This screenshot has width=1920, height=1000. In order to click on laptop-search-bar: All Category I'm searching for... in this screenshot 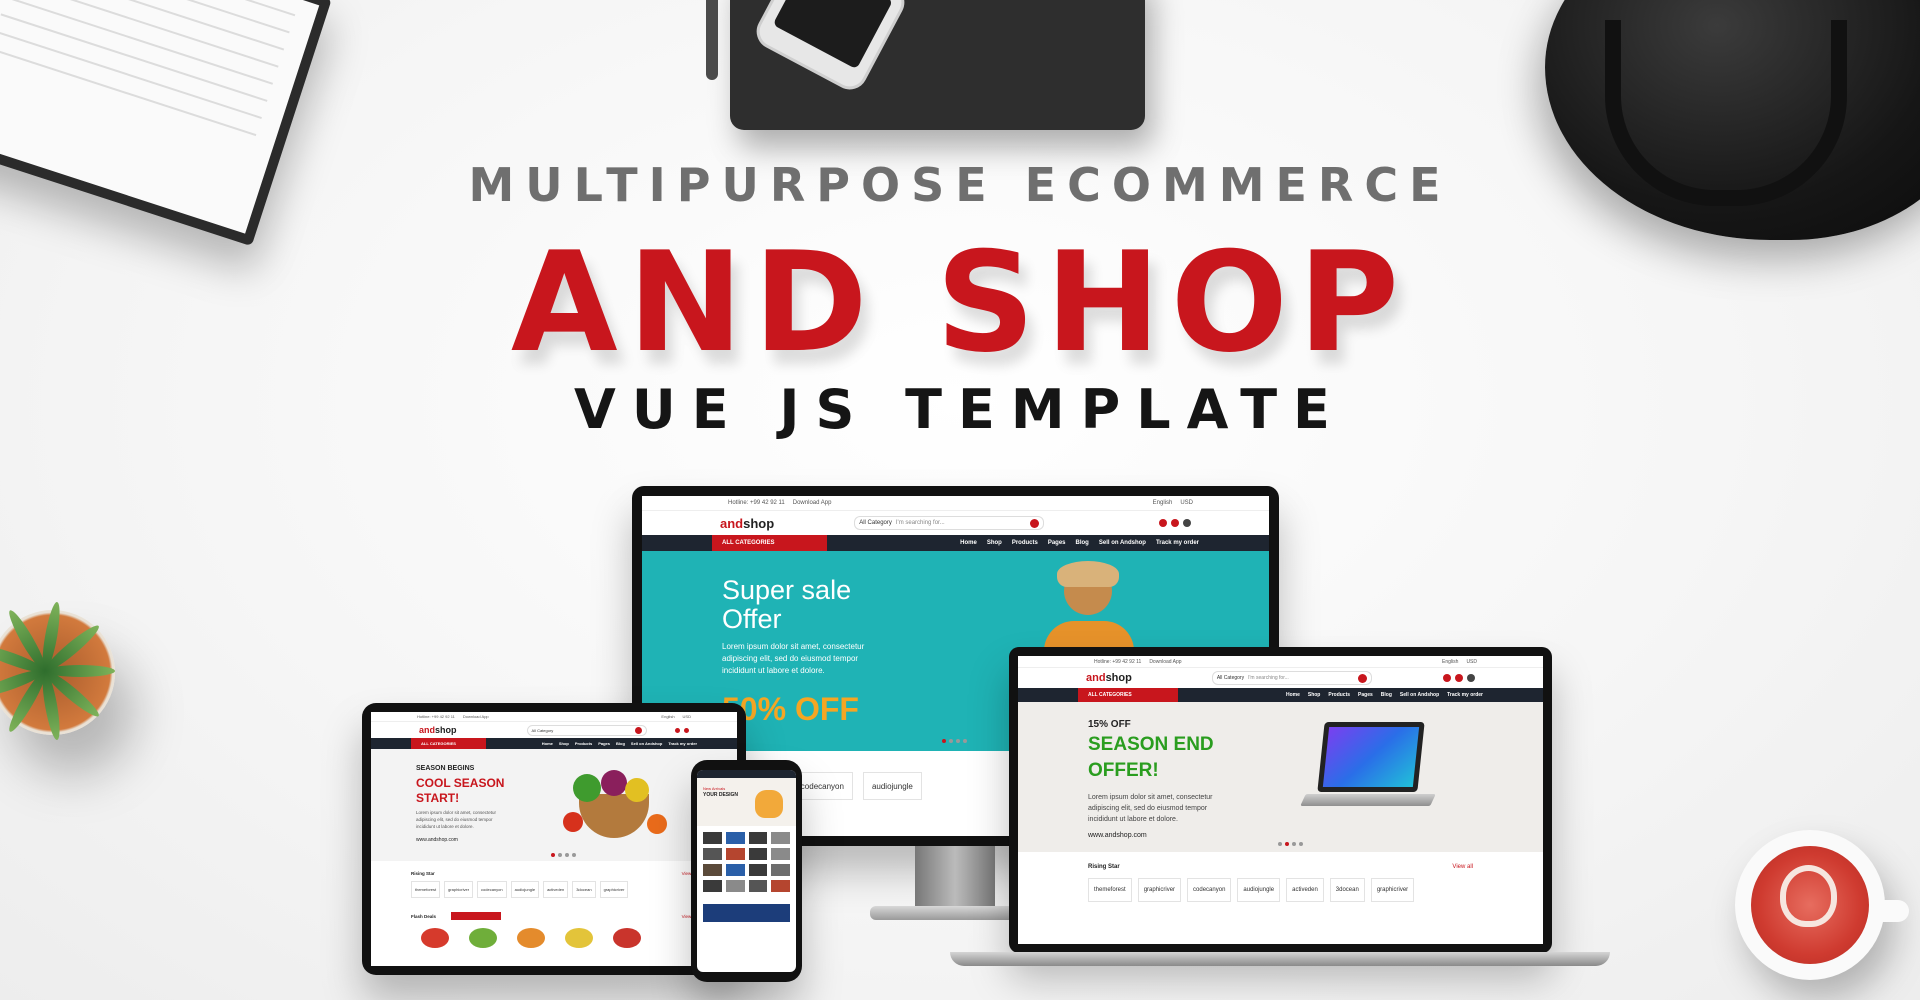, I will do `click(1291, 678)`.